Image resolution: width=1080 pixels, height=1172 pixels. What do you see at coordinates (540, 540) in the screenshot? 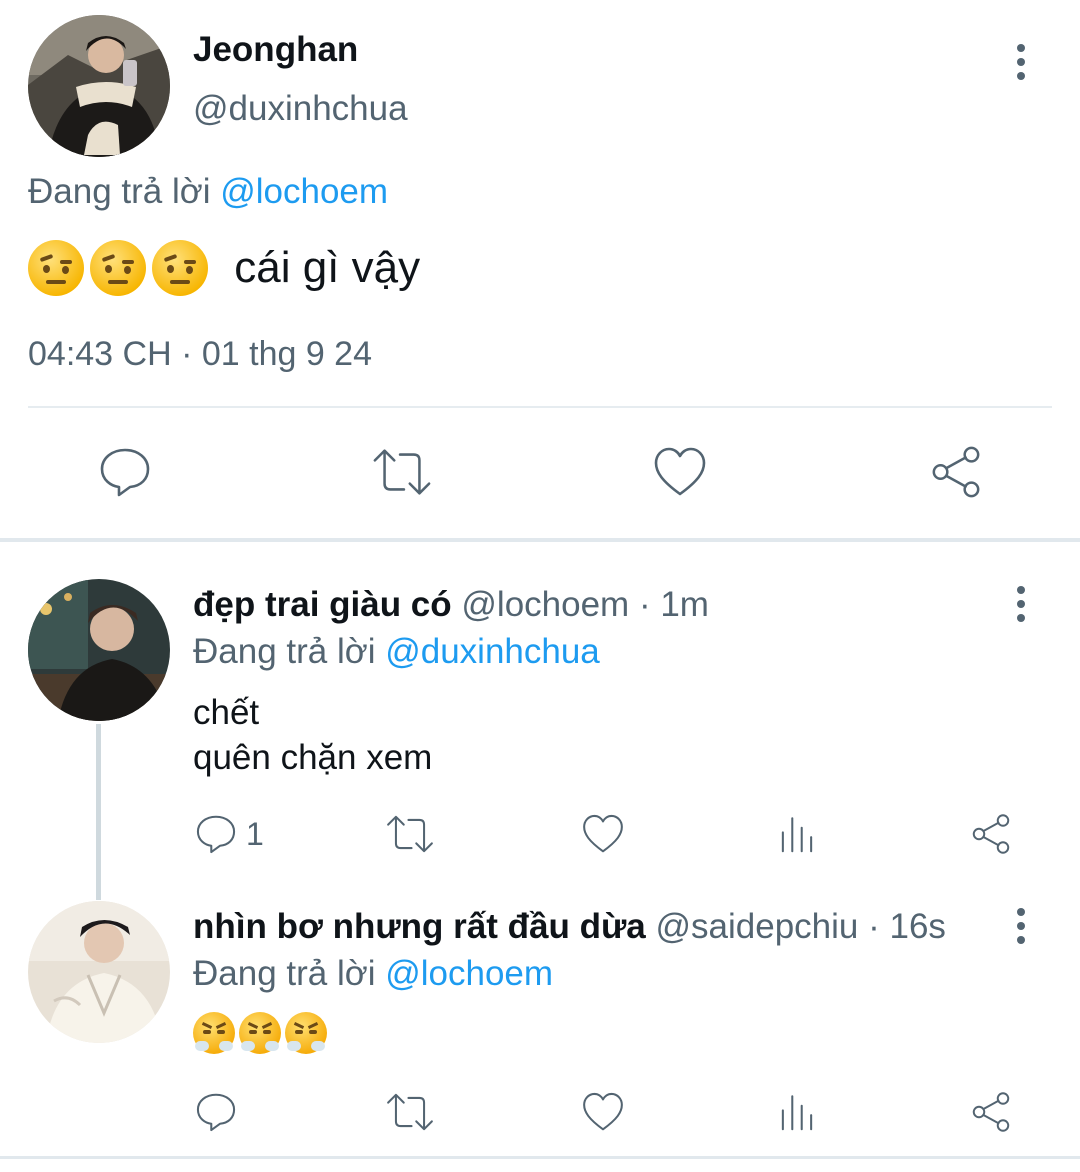
I see `section-separator` at bounding box center [540, 540].